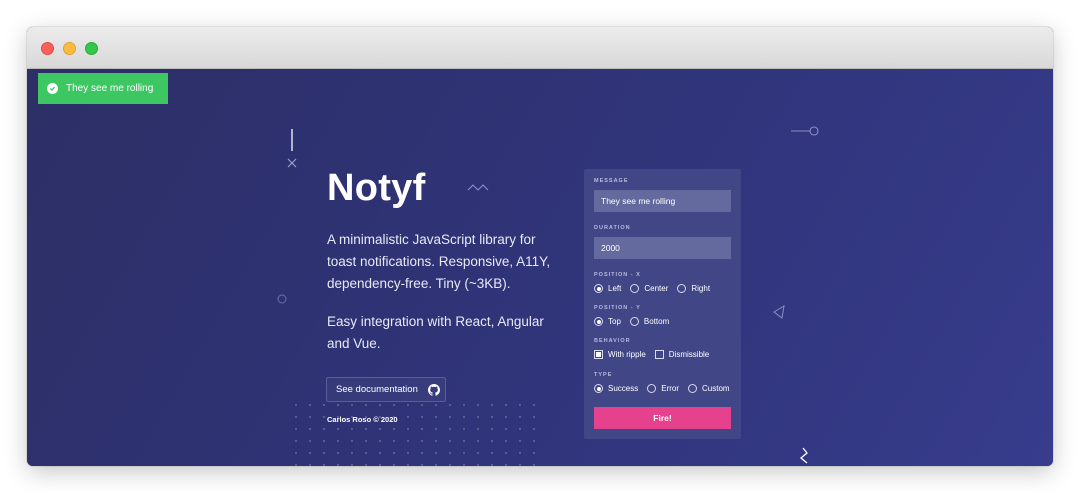 The image size is (1080, 493). I want to click on toast-notification: They see me rolling, so click(103, 88).